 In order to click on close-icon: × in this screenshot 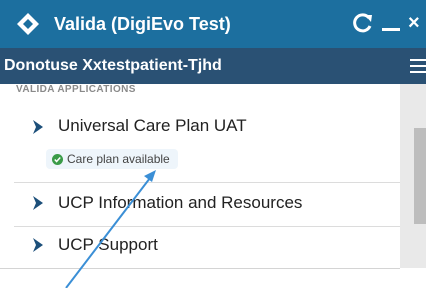, I will do `click(414, 23)`.